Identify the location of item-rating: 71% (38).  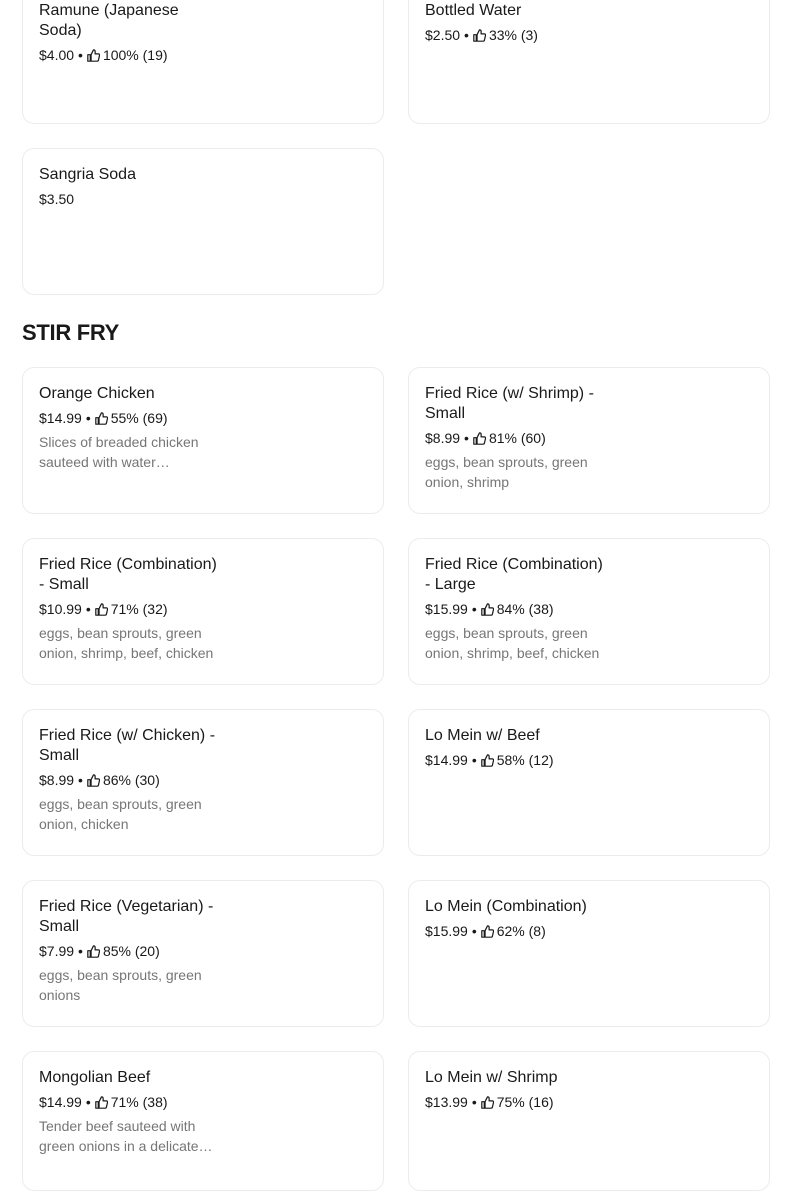
(139, 1102).